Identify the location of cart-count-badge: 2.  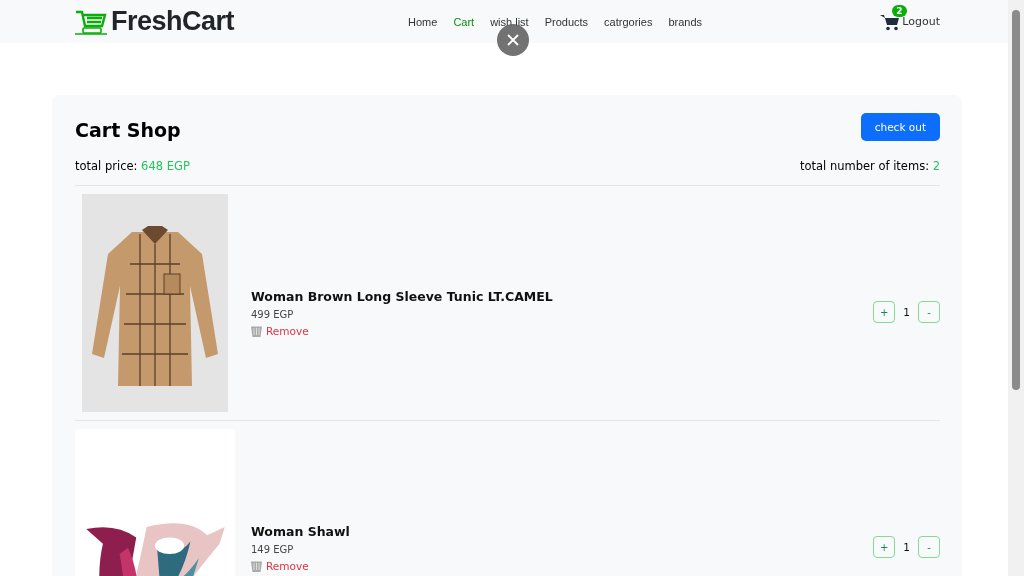
(899, 10).